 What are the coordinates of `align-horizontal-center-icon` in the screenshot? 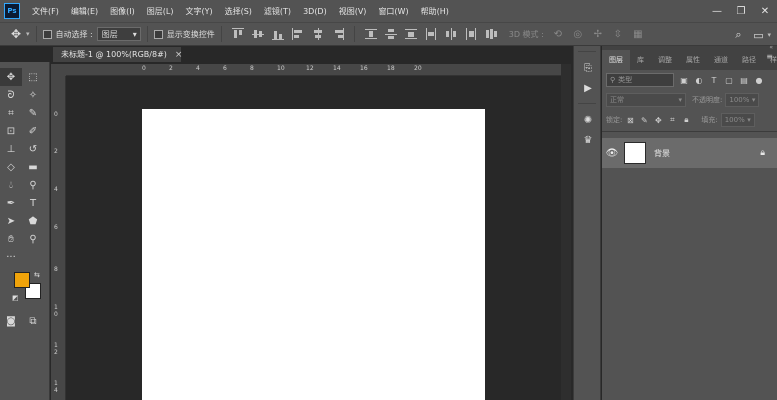 It's located at (318, 34).